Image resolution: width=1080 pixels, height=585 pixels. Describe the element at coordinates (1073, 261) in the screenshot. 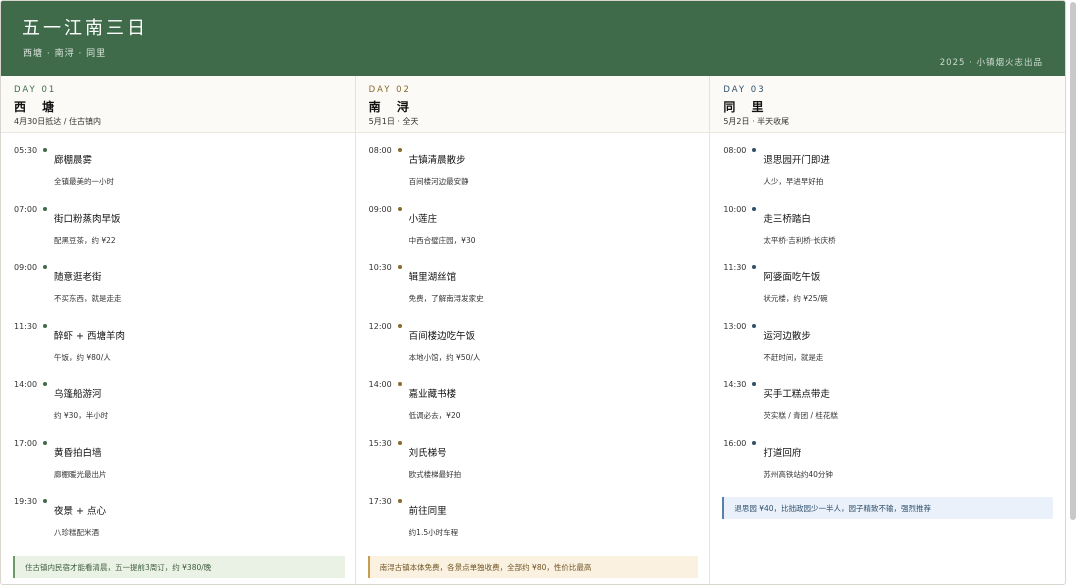

I see `scrollbar` at that location.